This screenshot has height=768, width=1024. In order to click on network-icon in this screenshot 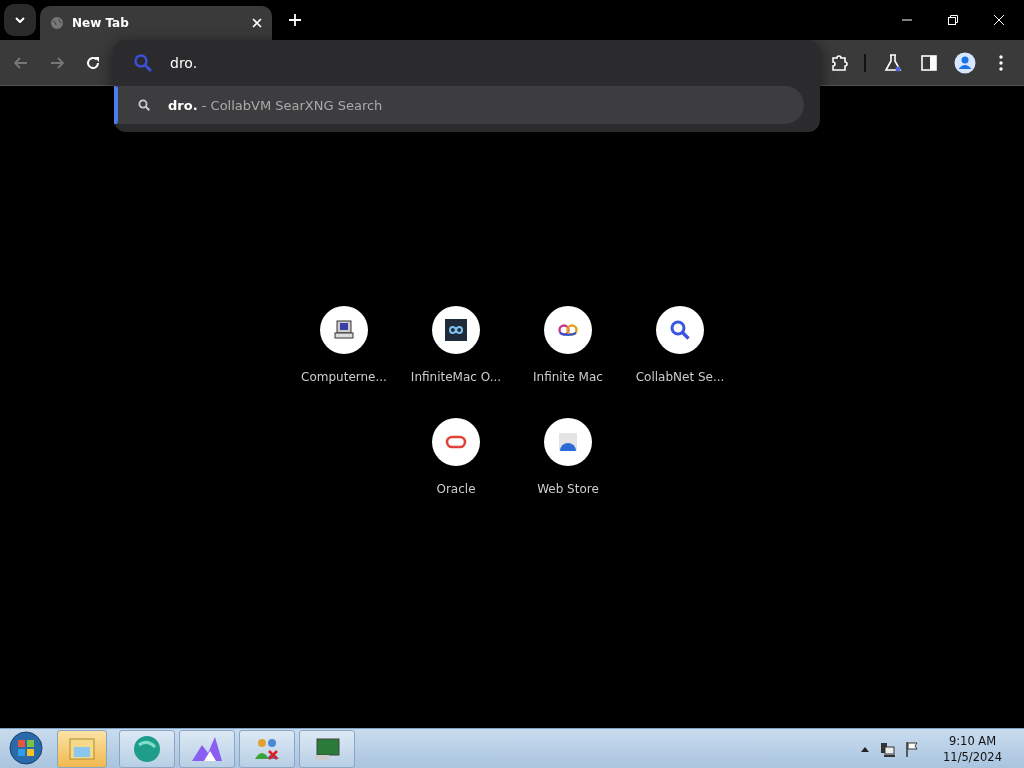, I will do `click(887, 748)`.